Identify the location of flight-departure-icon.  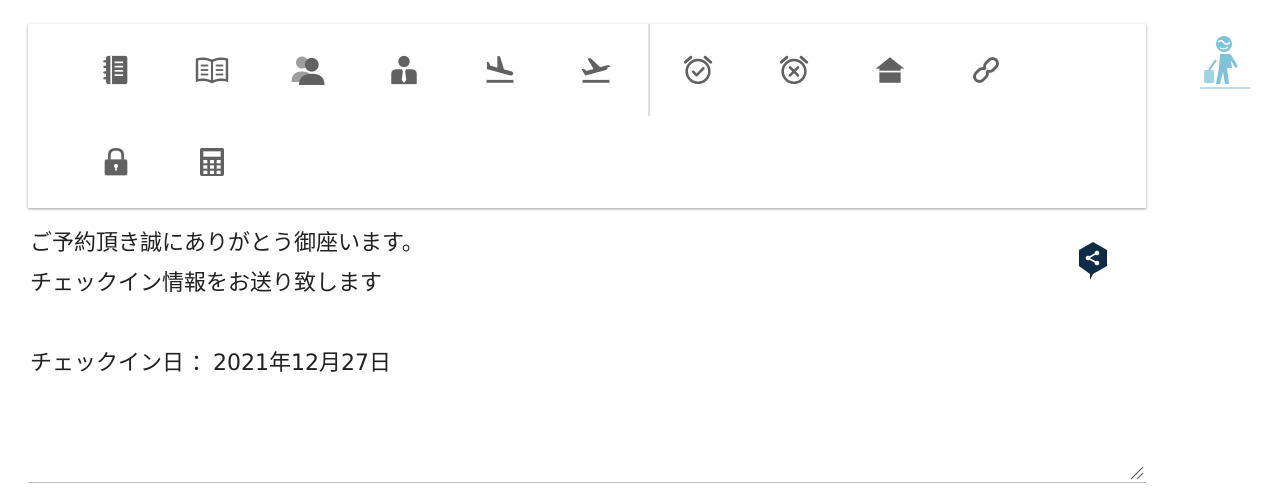
(596, 70).